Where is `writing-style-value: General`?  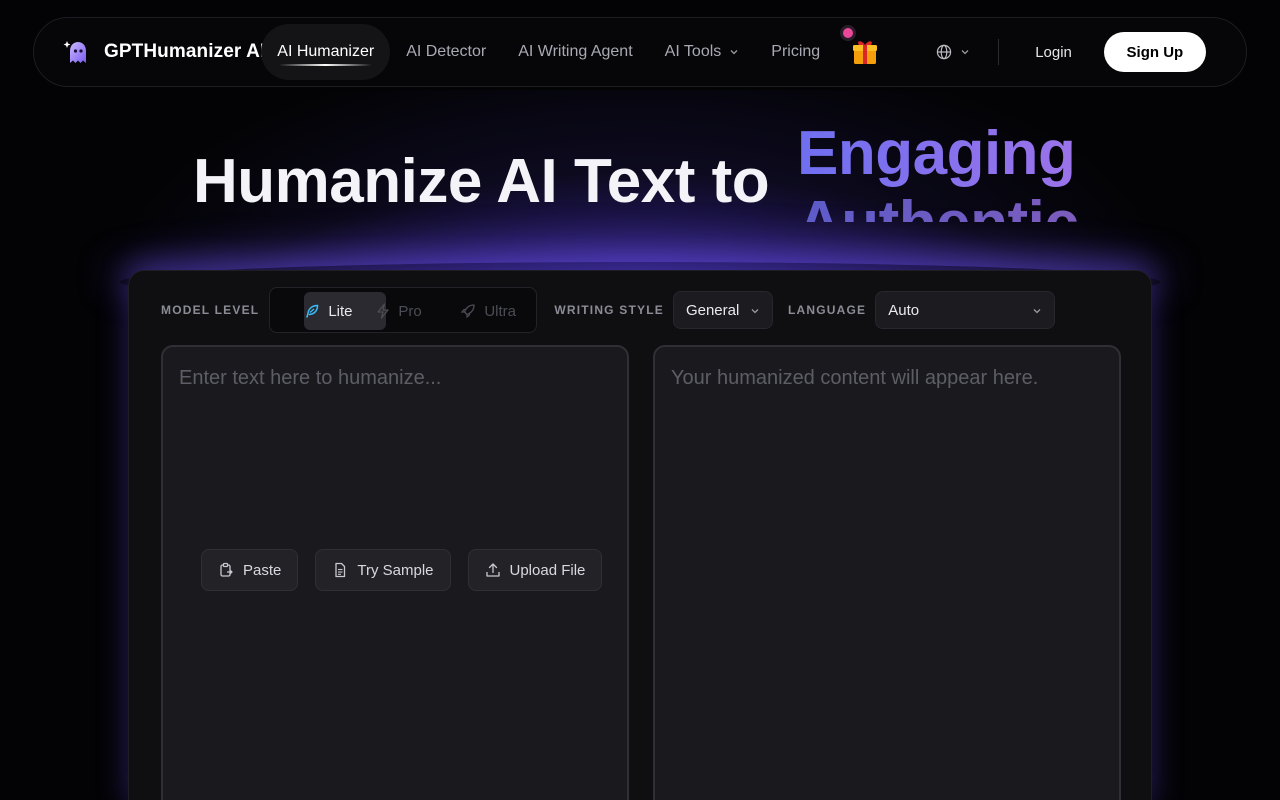
writing-style-value: General is located at coordinates (712, 310).